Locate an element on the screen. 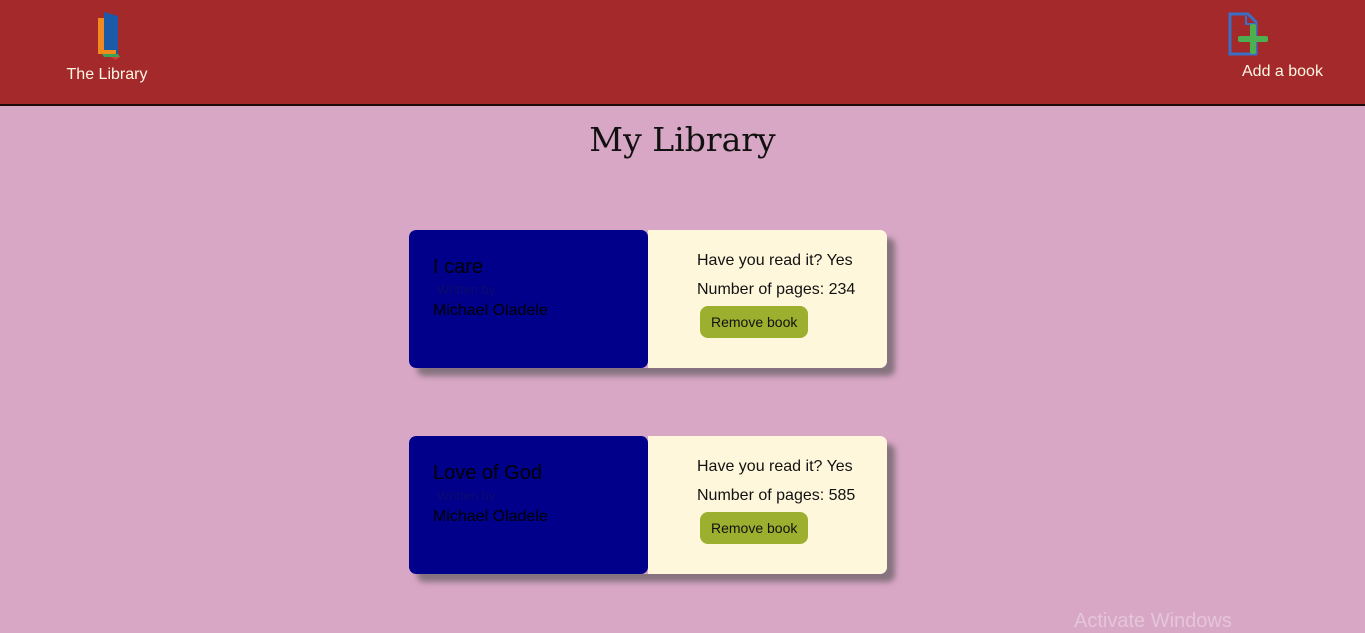 This screenshot has height=633, width=1365. add-book-label: Add a book is located at coordinates (1282, 71).